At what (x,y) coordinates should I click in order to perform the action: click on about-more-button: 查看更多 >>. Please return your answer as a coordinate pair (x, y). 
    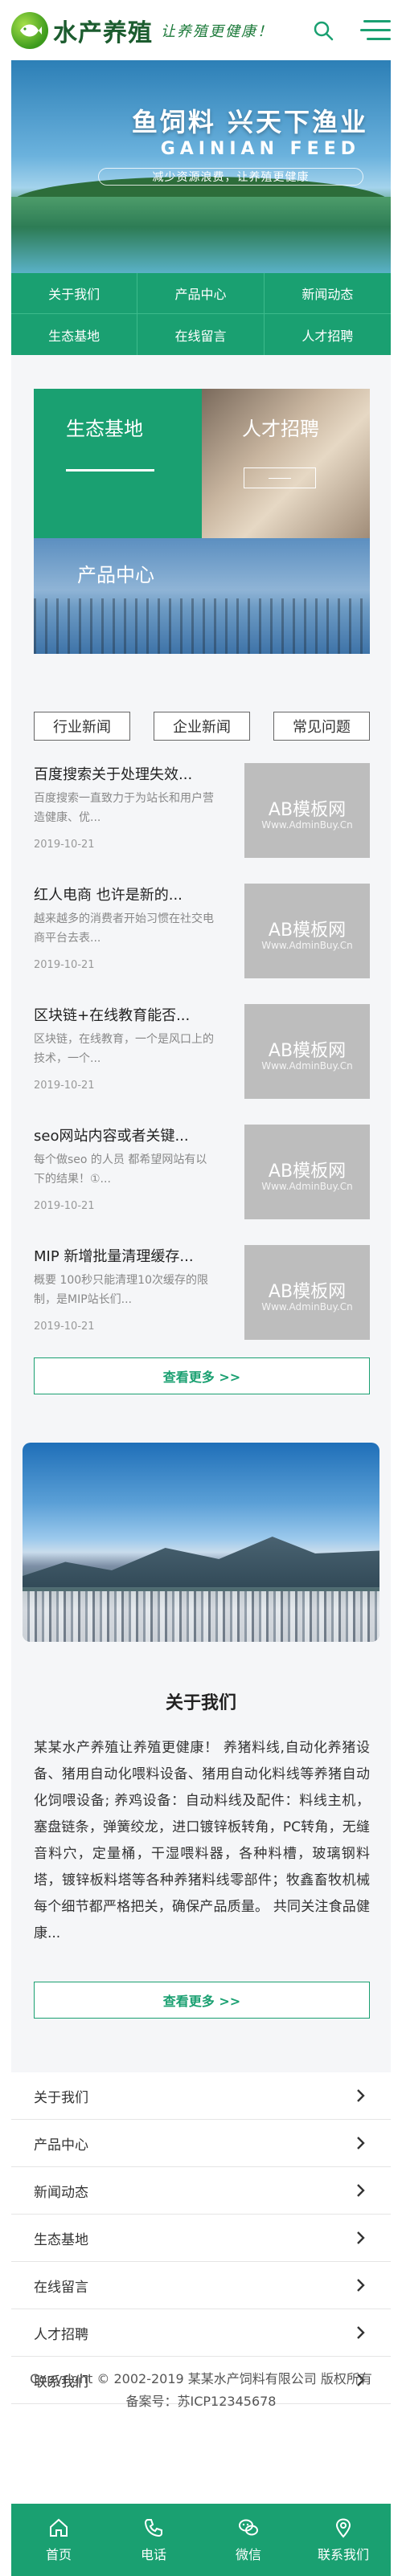
    Looking at the image, I should click on (202, 2000).